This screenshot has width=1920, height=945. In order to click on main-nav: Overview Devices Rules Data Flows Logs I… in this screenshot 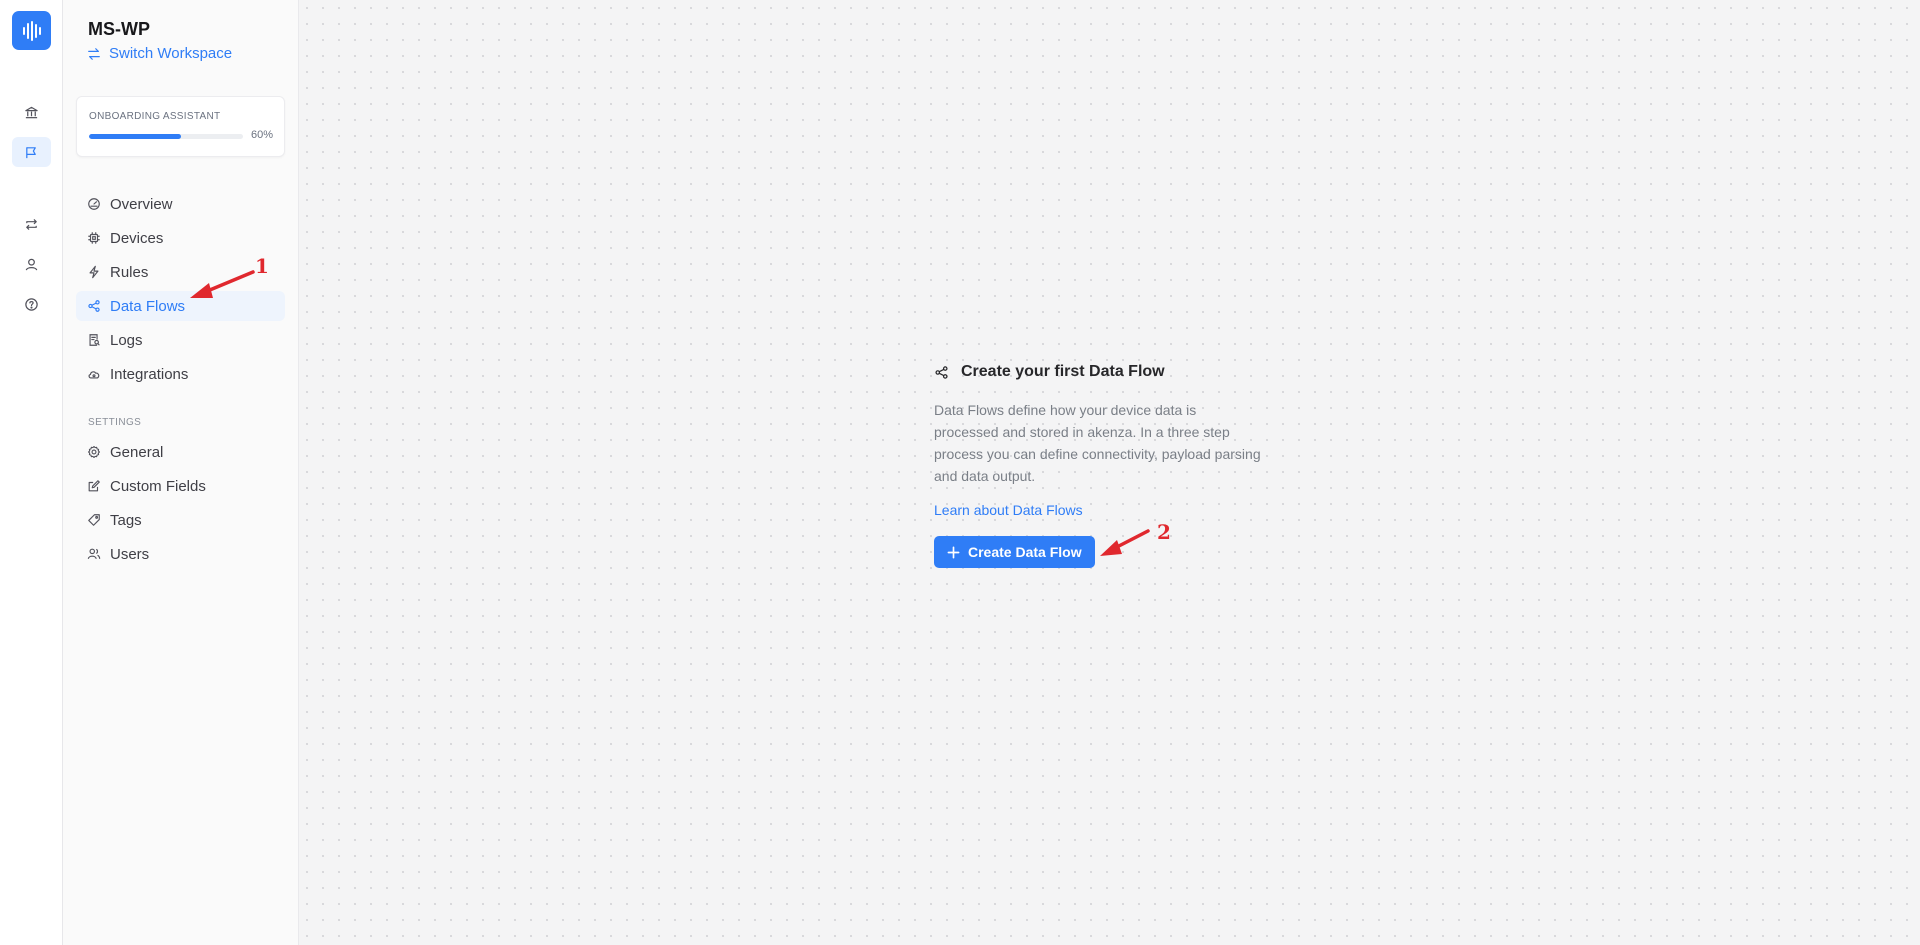, I will do `click(180, 291)`.